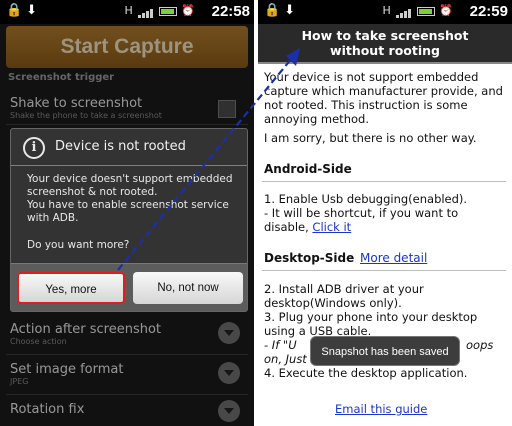  I want to click on more-detail-link: More detail, so click(393, 258).